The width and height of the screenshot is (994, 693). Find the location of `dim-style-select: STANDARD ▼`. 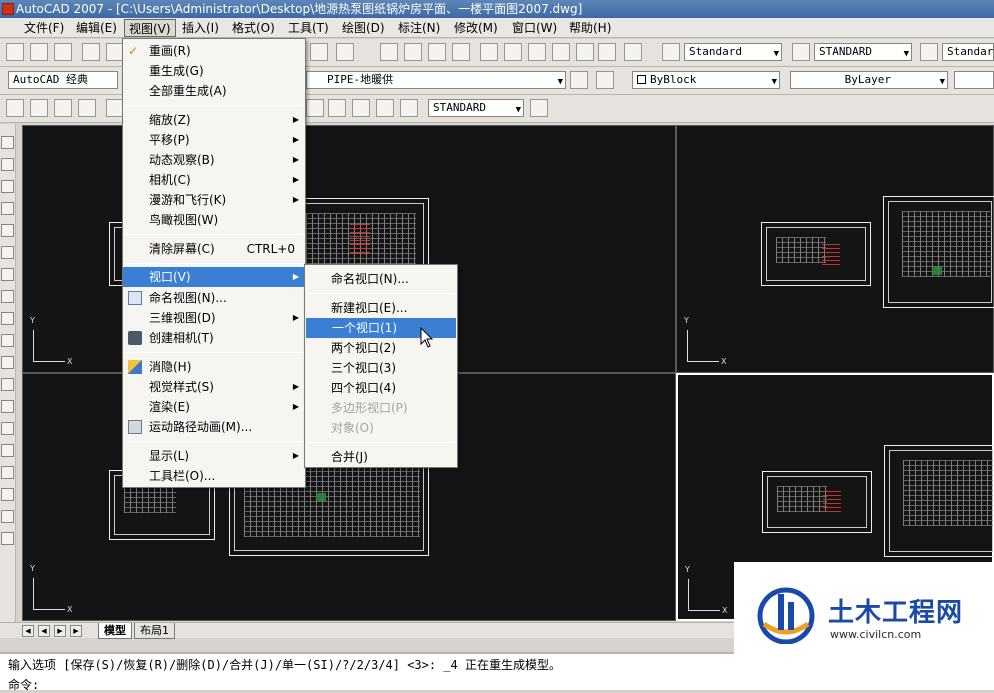

dim-style-select: STANDARD ▼ is located at coordinates (863, 52).